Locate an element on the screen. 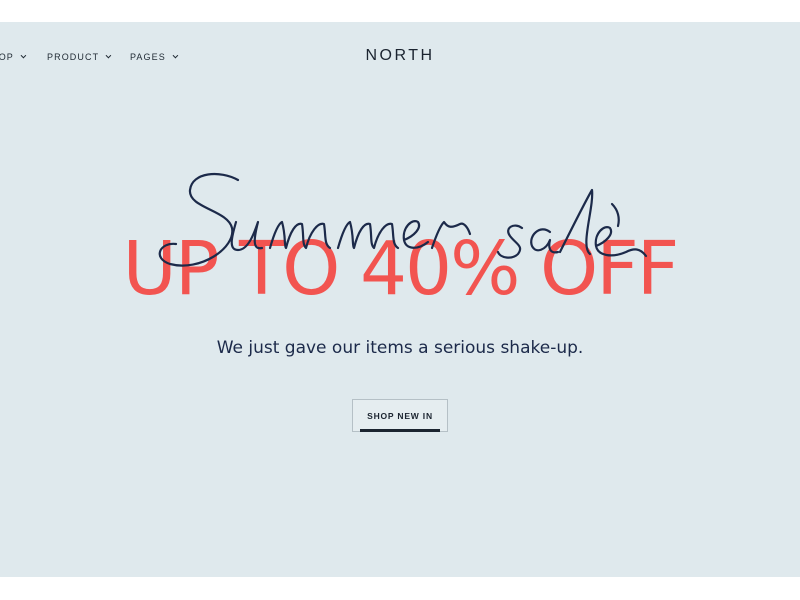 Image resolution: width=800 pixels, height=600 pixels. site-logo: NORTH is located at coordinates (400, 56).